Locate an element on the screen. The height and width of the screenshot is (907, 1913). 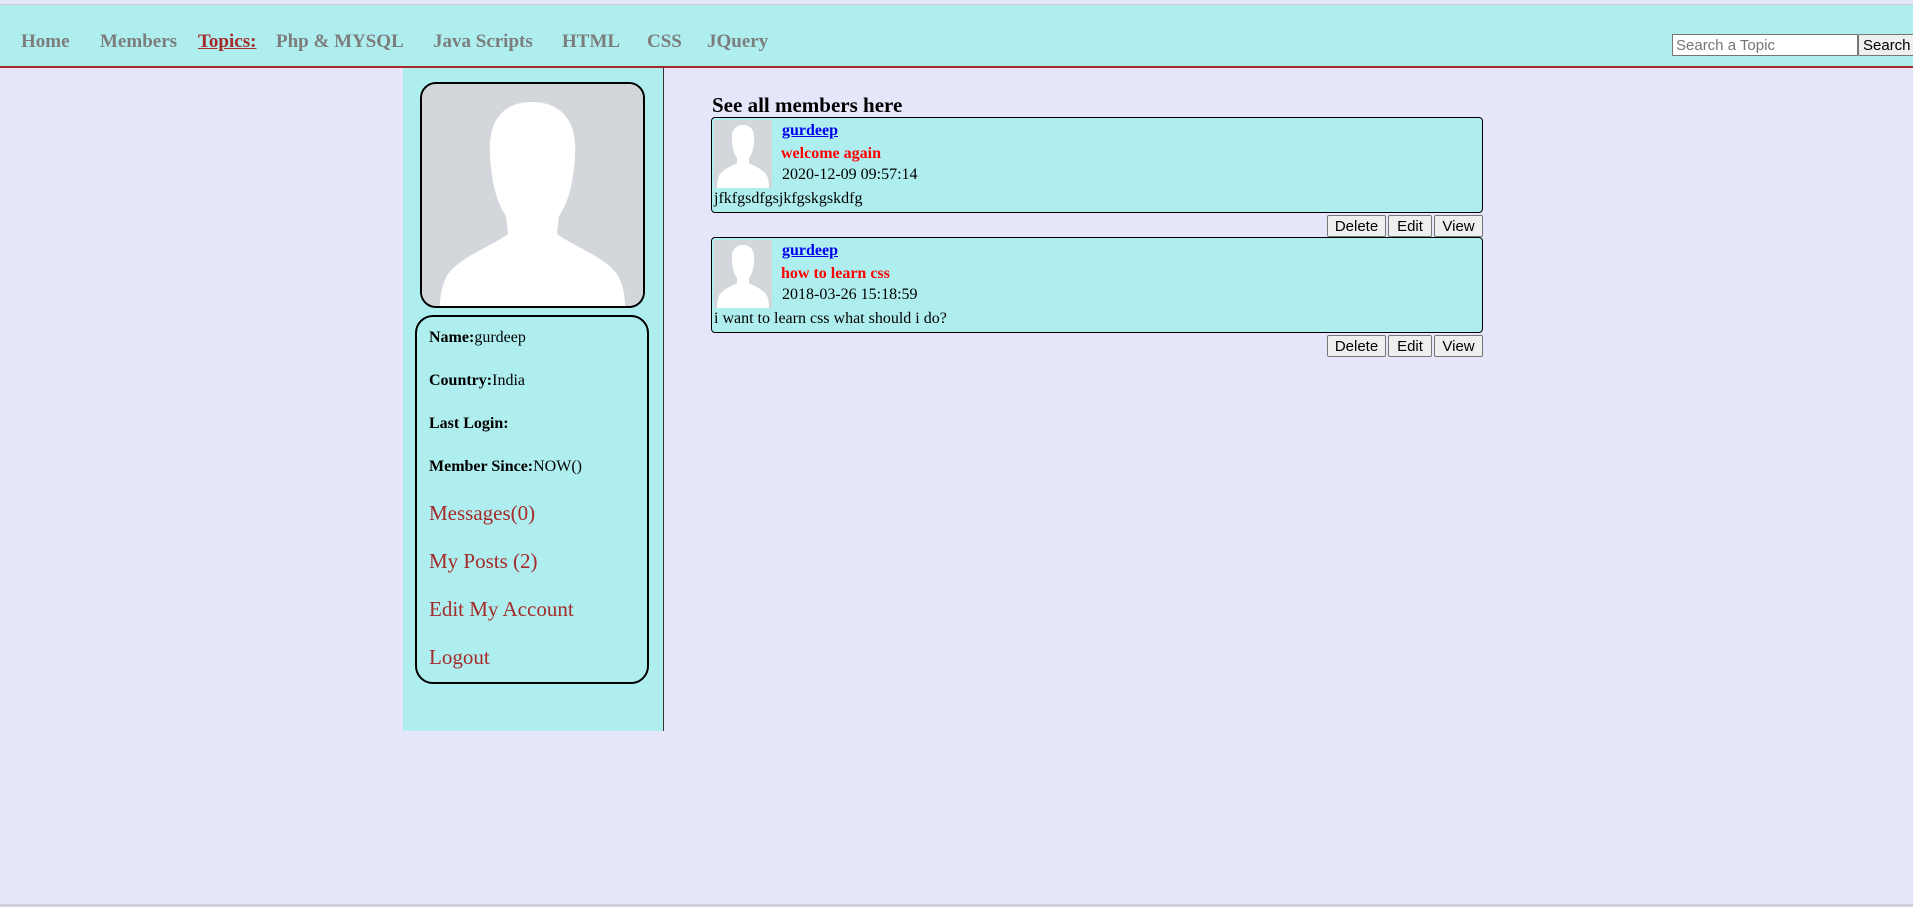
profile-last-login-row: Last Login: is located at coordinates (469, 424).